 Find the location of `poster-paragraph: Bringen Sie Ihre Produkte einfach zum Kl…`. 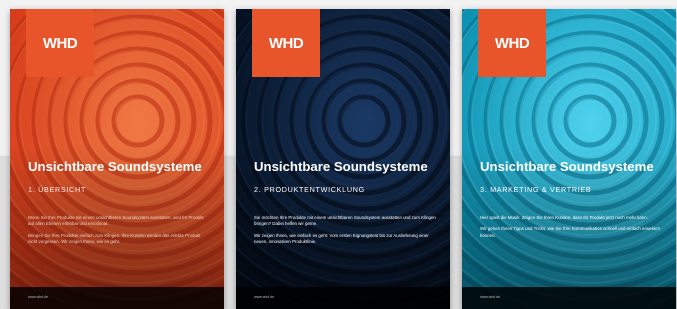

poster-paragraph: Bringen Sie Ihre Produkte einfach zum Kl… is located at coordinates (114, 238).